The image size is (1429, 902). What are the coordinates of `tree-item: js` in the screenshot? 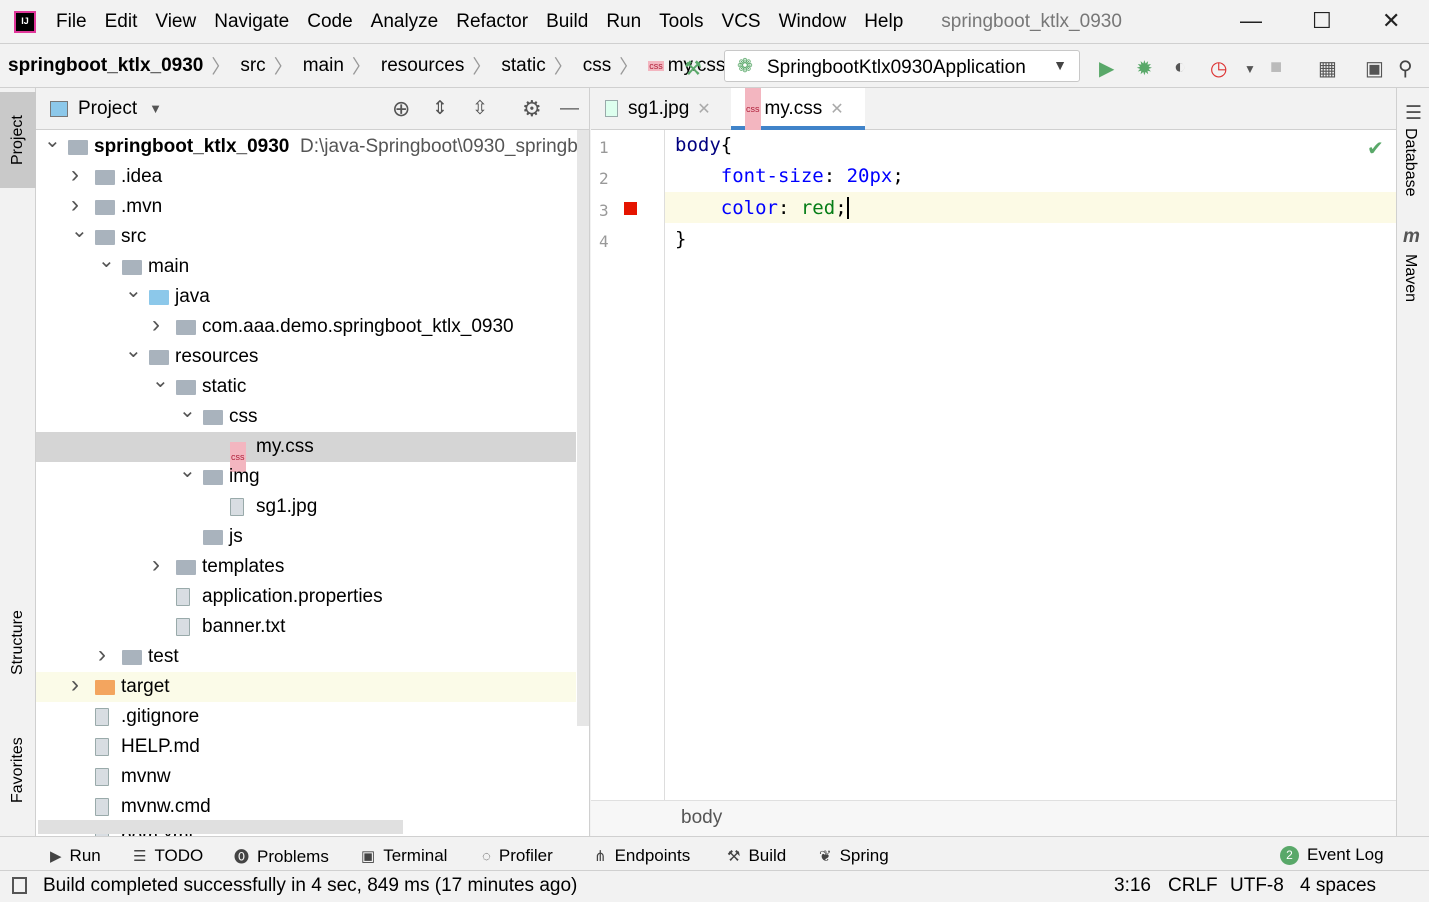 It's located at (306, 537).